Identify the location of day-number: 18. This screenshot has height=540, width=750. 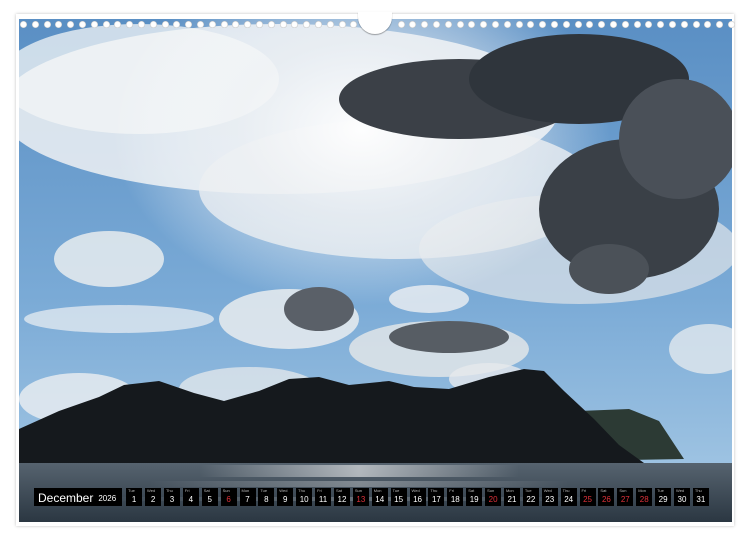
(455, 499).